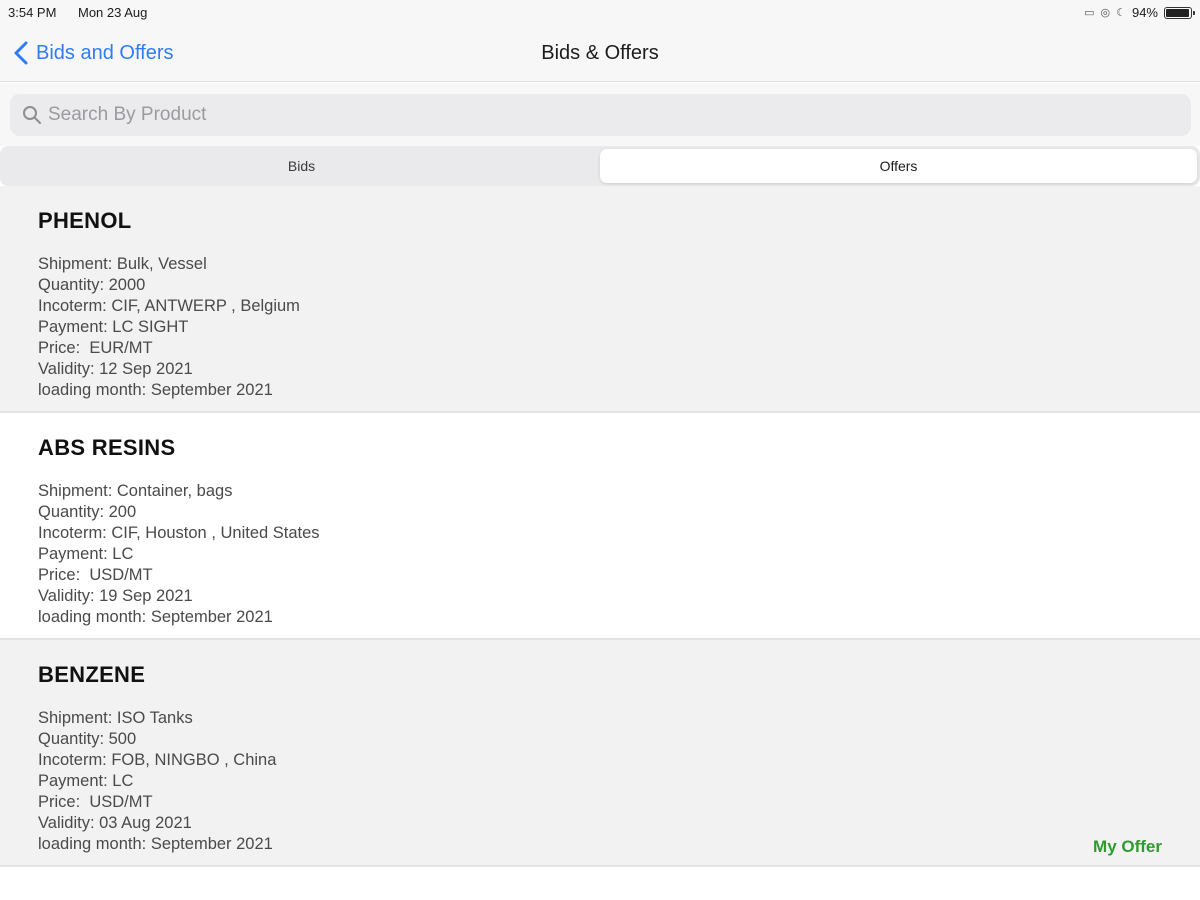 Image resolution: width=1200 pixels, height=900 pixels. Describe the element at coordinates (113, 327) in the screenshot. I see `payment-text: Payment: LC SIGHT` at that location.